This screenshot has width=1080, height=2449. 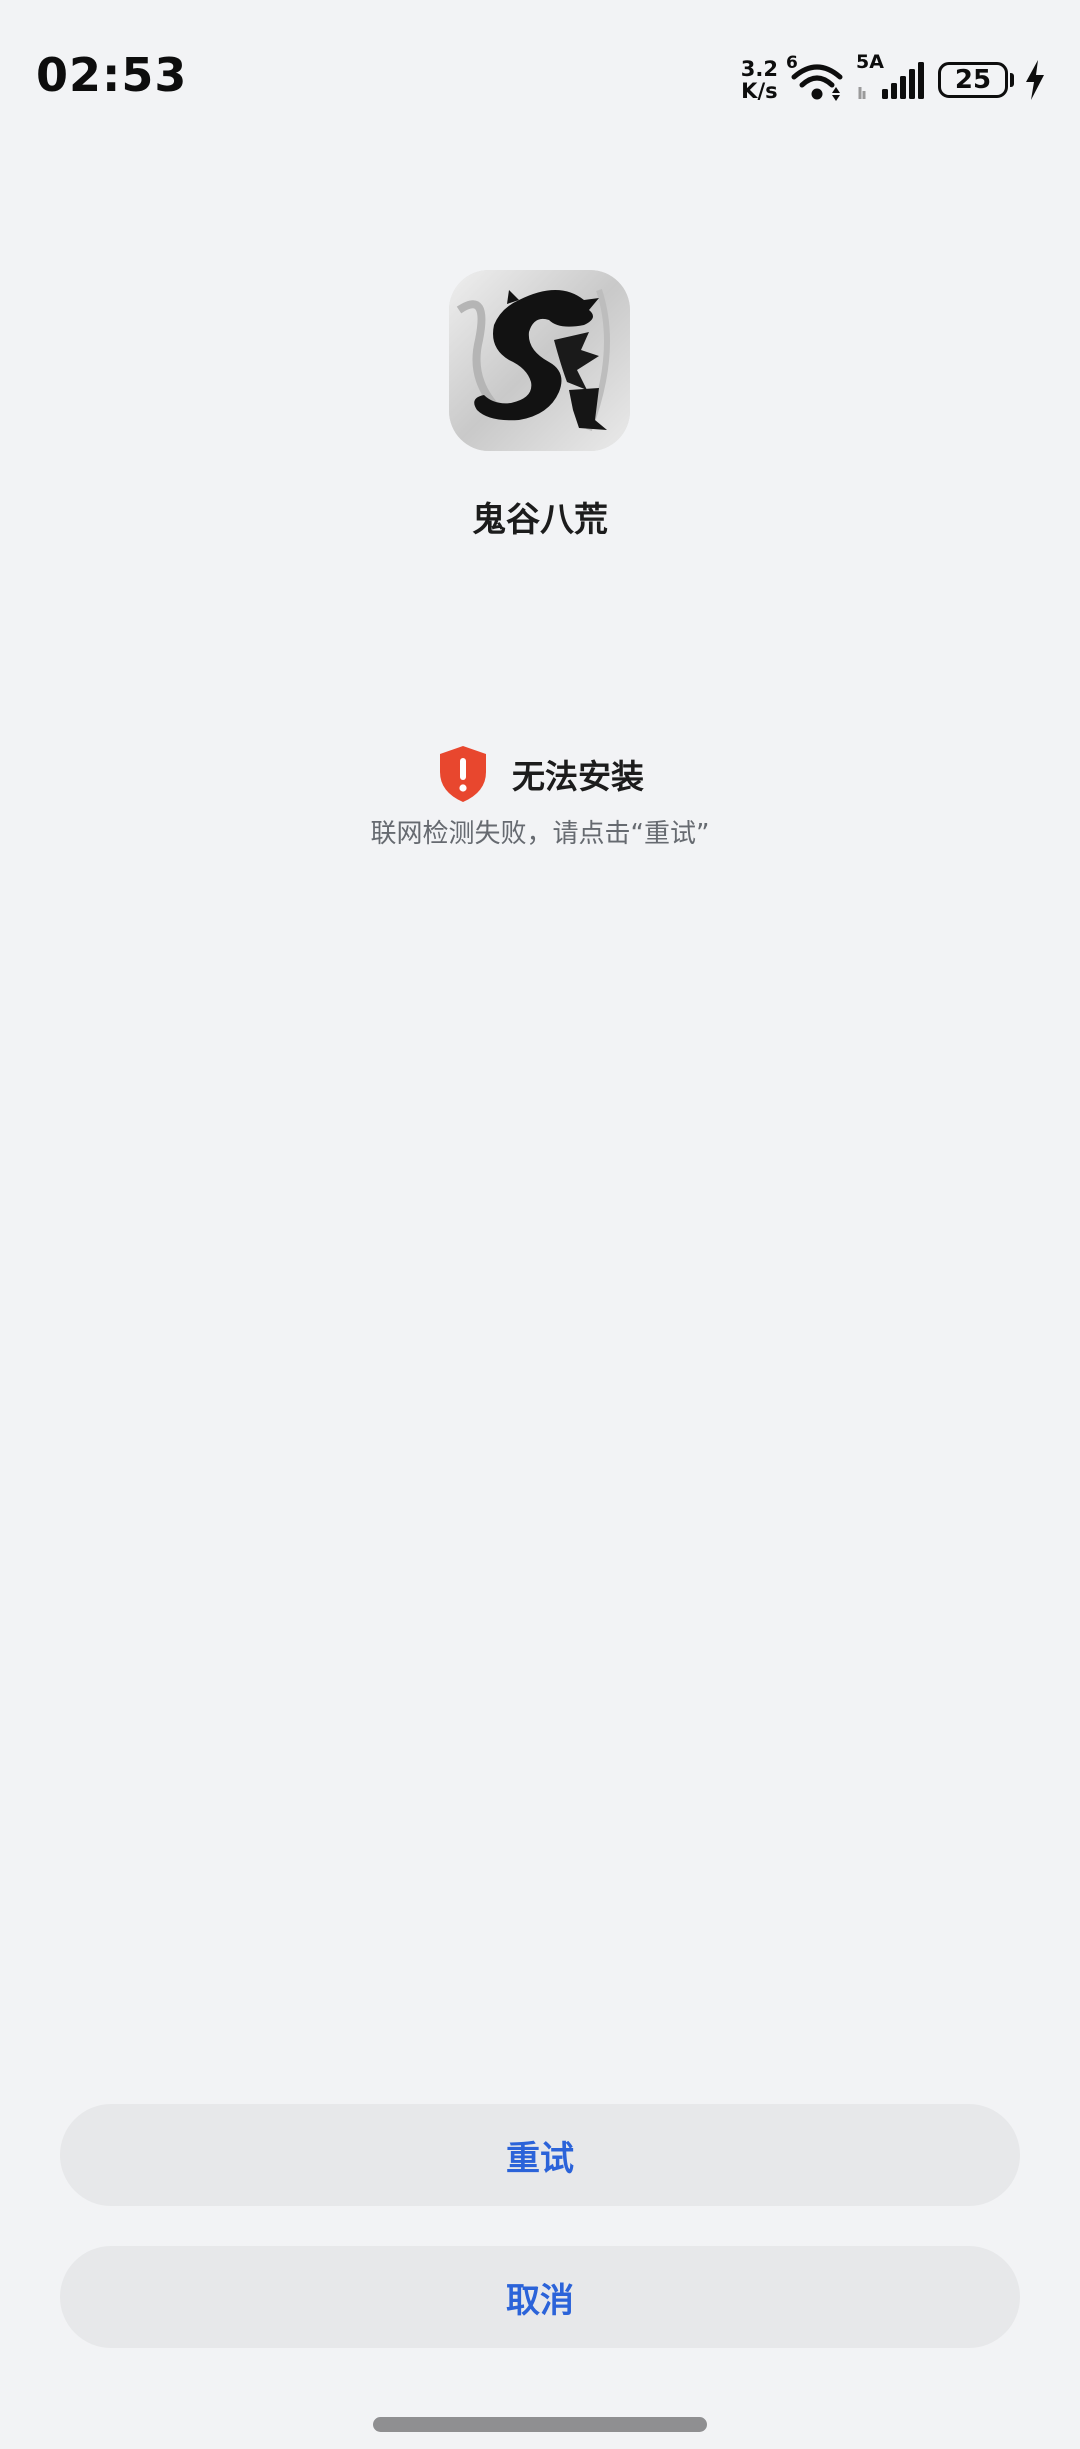 What do you see at coordinates (540, 2424) in the screenshot?
I see `home-indicator` at bounding box center [540, 2424].